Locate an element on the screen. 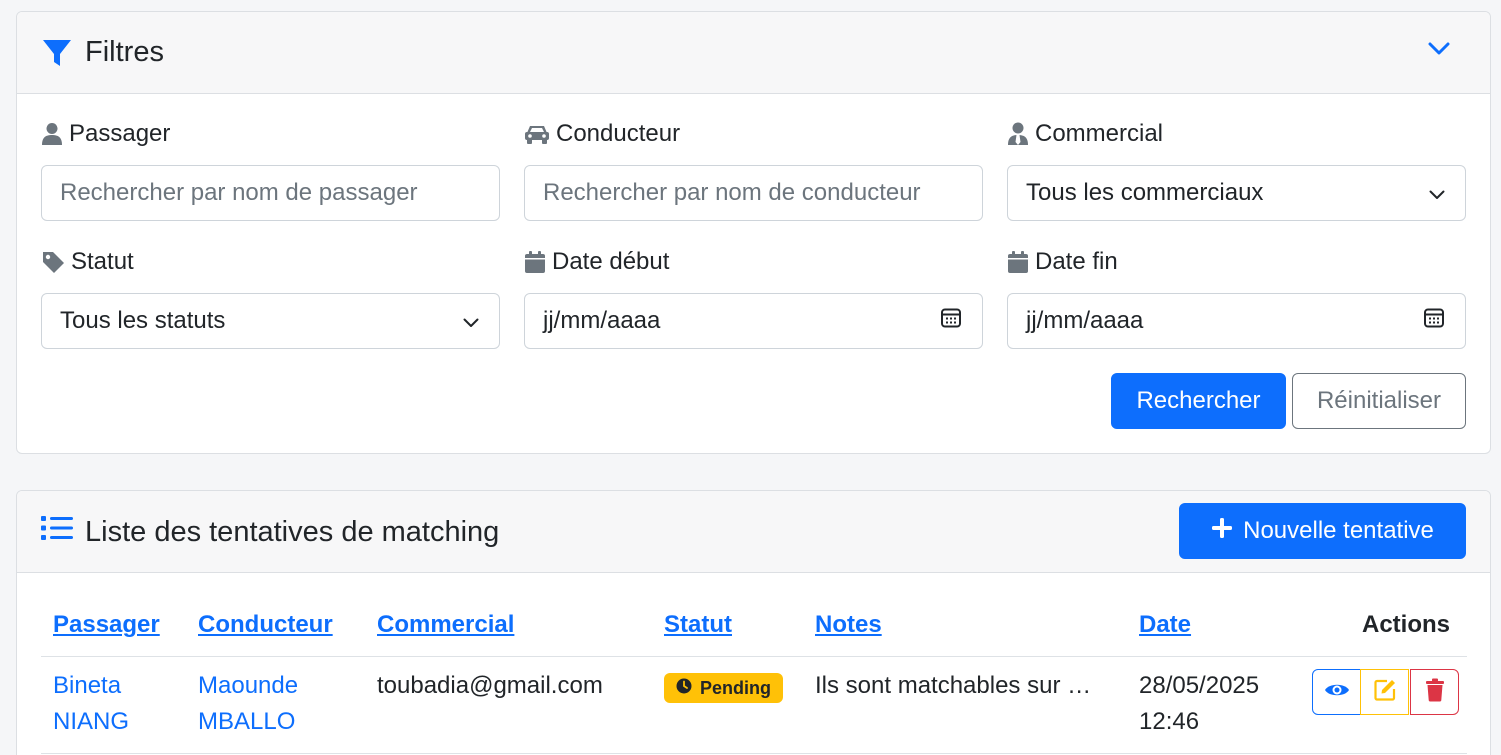 The image size is (1501, 755). conducteur-link: Maounde MBALLO is located at coordinates (248, 704).